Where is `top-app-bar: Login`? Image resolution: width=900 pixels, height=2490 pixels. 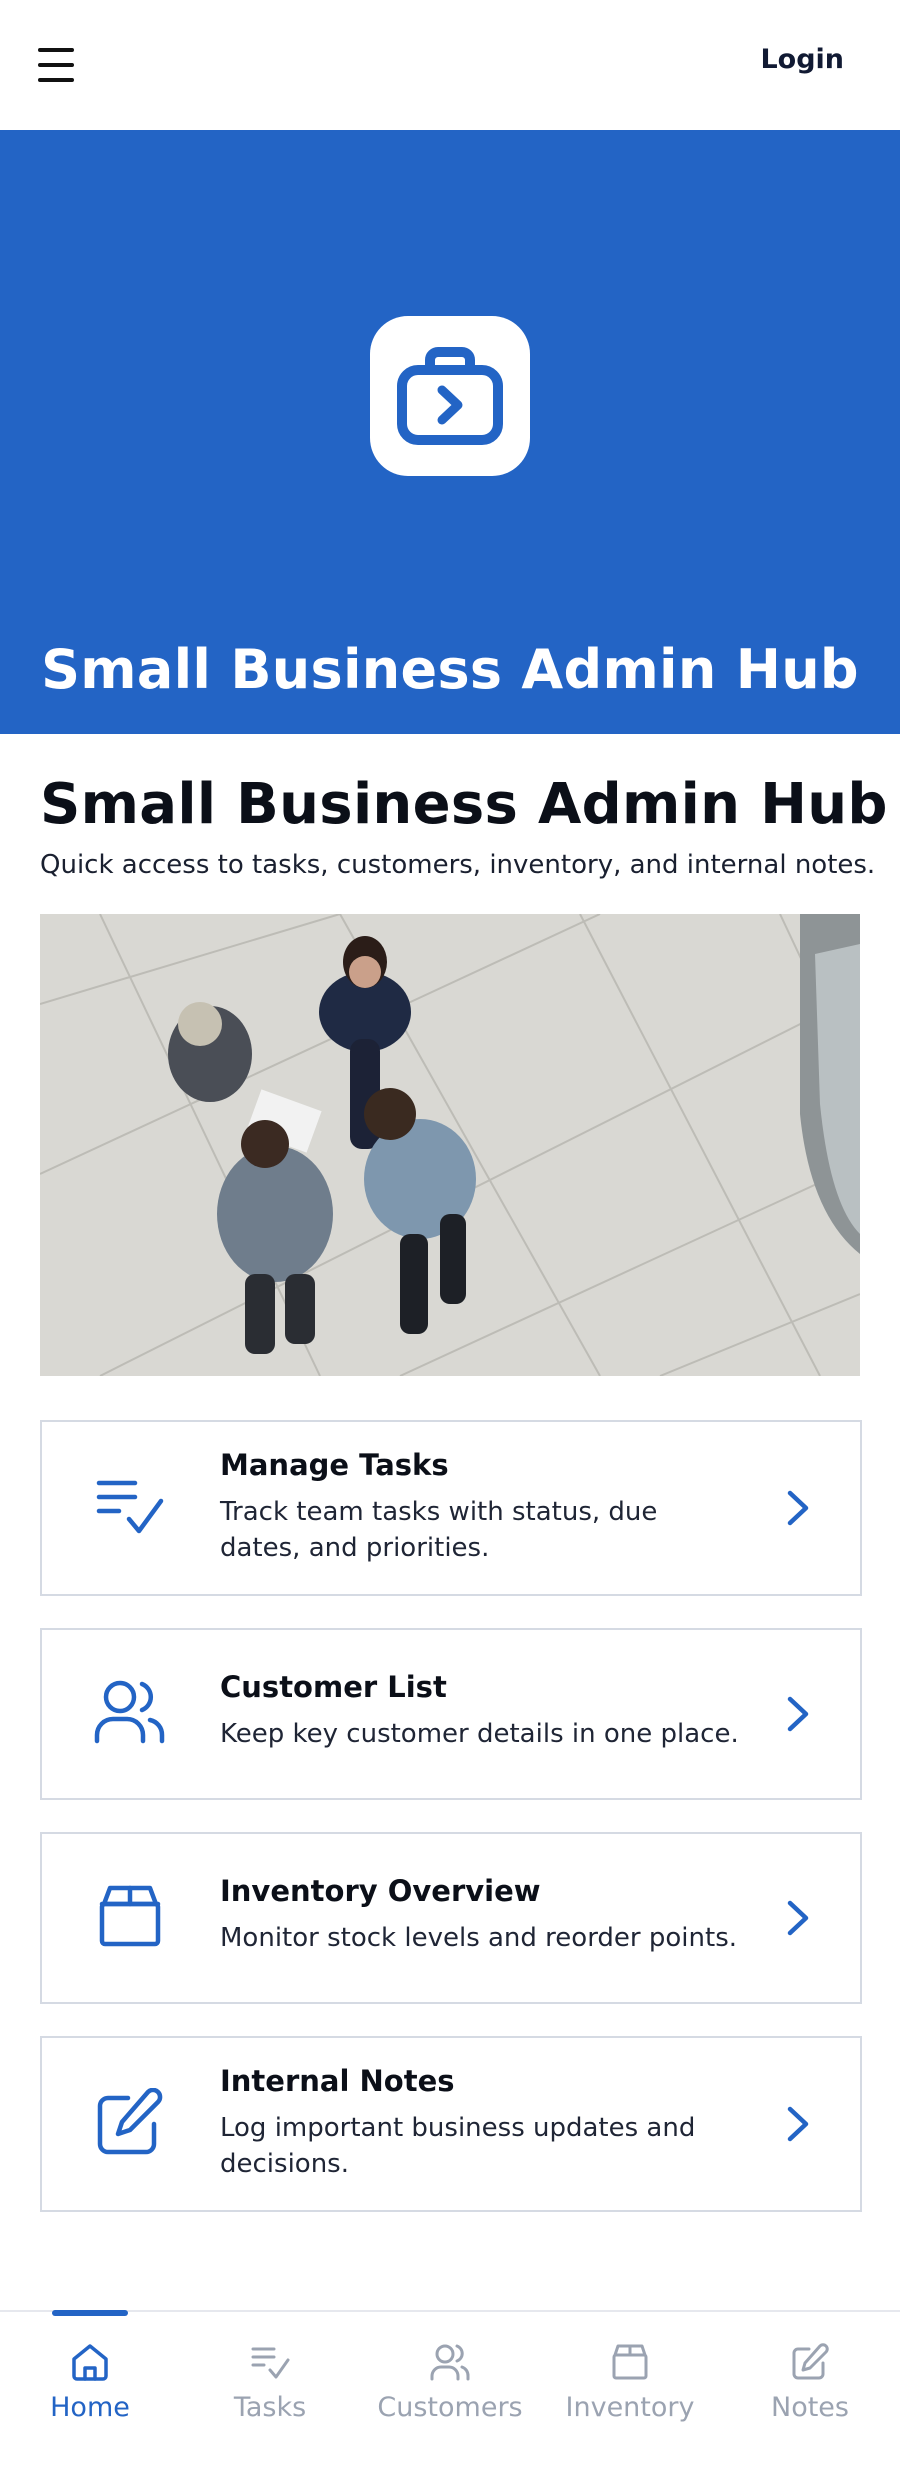 top-app-bar: Login is located at coordinates (450, 65).